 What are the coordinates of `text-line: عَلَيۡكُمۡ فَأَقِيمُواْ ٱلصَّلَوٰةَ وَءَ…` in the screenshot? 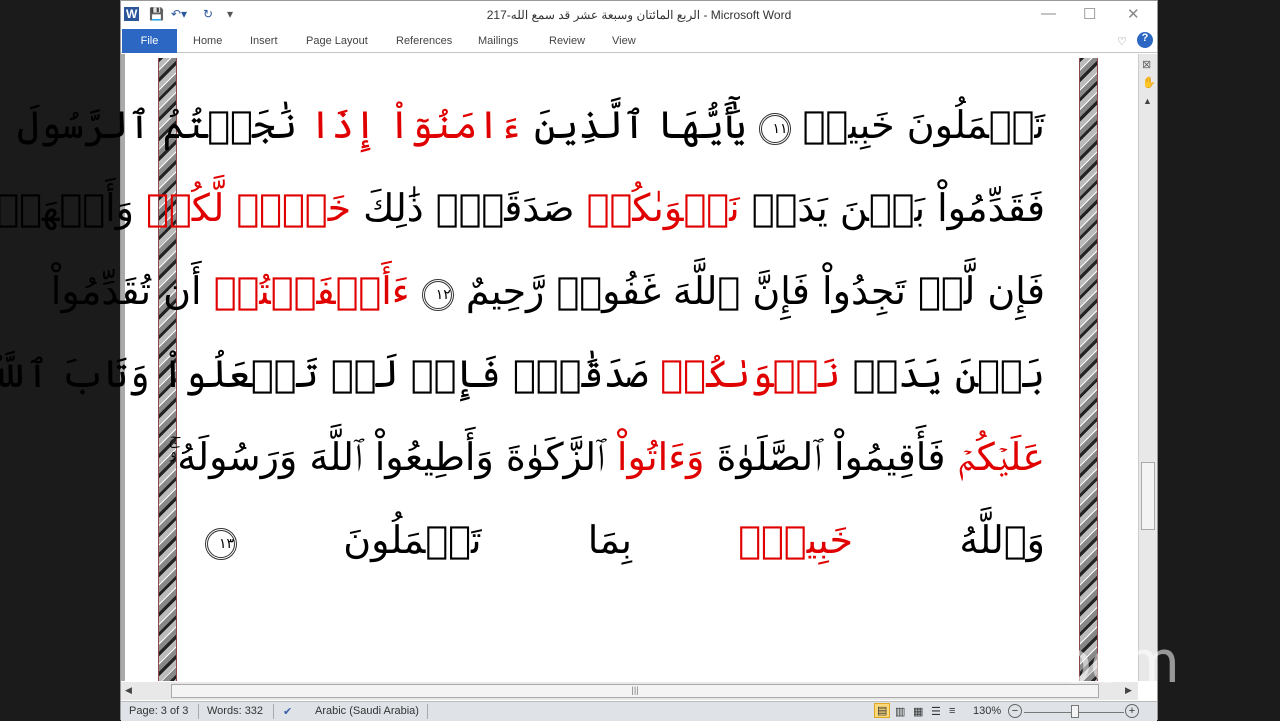 It's located at (606, 457).